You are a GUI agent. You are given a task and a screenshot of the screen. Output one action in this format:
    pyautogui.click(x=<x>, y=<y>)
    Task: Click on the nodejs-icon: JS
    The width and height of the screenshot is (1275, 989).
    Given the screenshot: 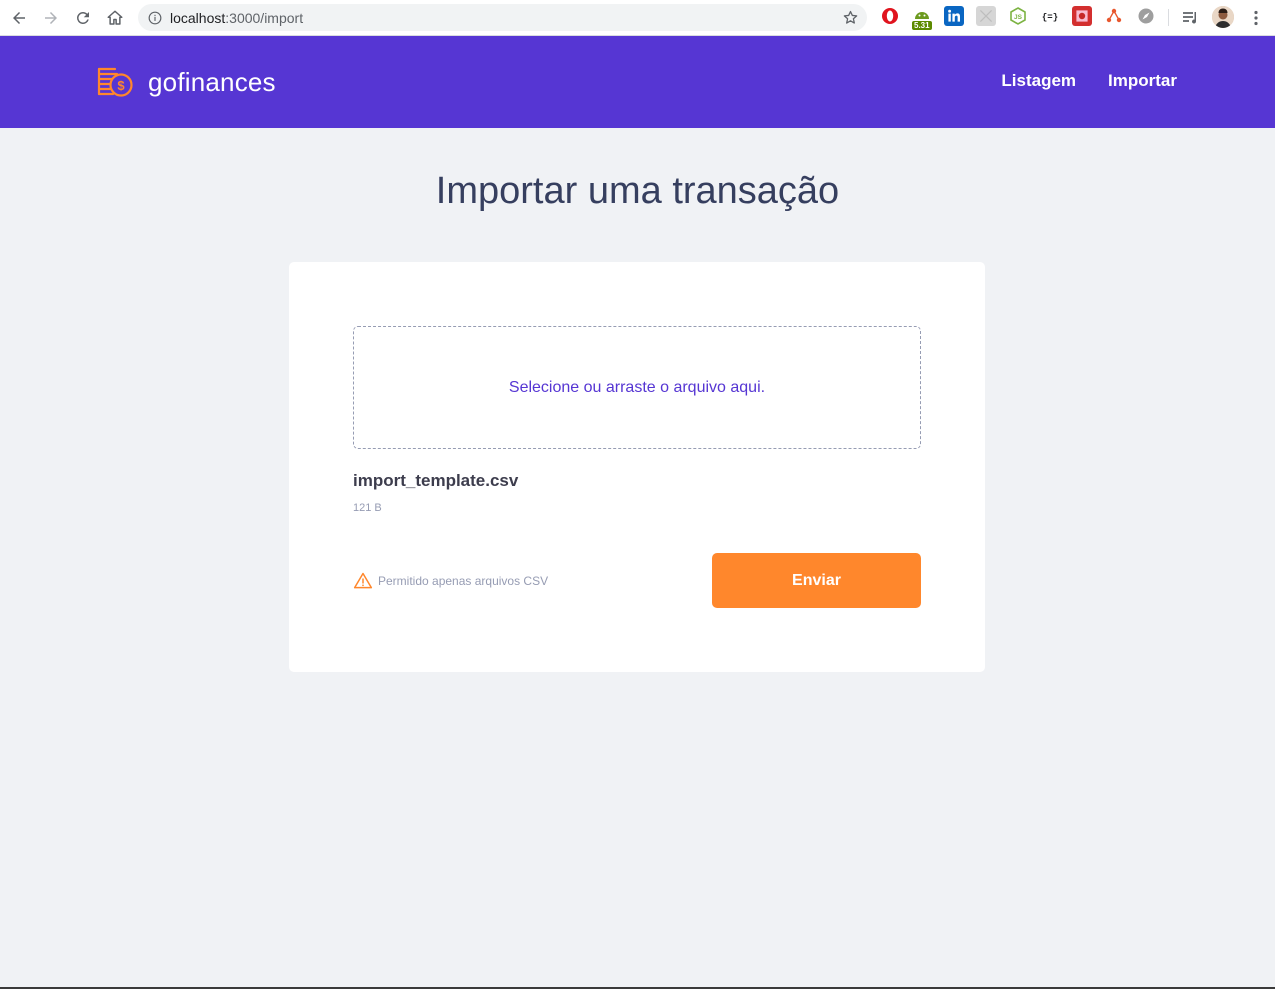 What is the action you would take?
    pyautogui.click(x=1018, y=16)
    